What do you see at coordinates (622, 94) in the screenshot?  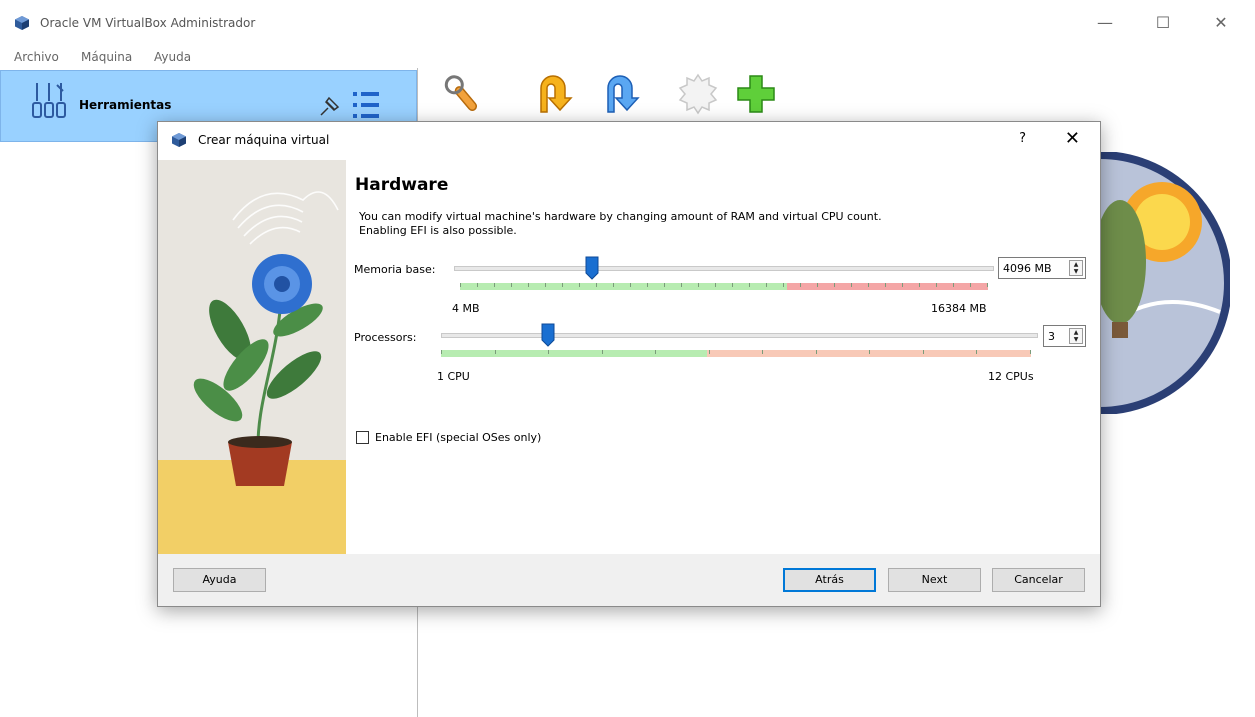 I see `export-icon` at bounding box center [622, 94].